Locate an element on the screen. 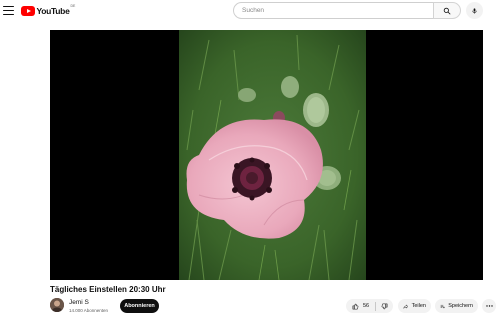 The height and width of the screenshot is (317, 500). search-input is located at coordinates (333, 10).